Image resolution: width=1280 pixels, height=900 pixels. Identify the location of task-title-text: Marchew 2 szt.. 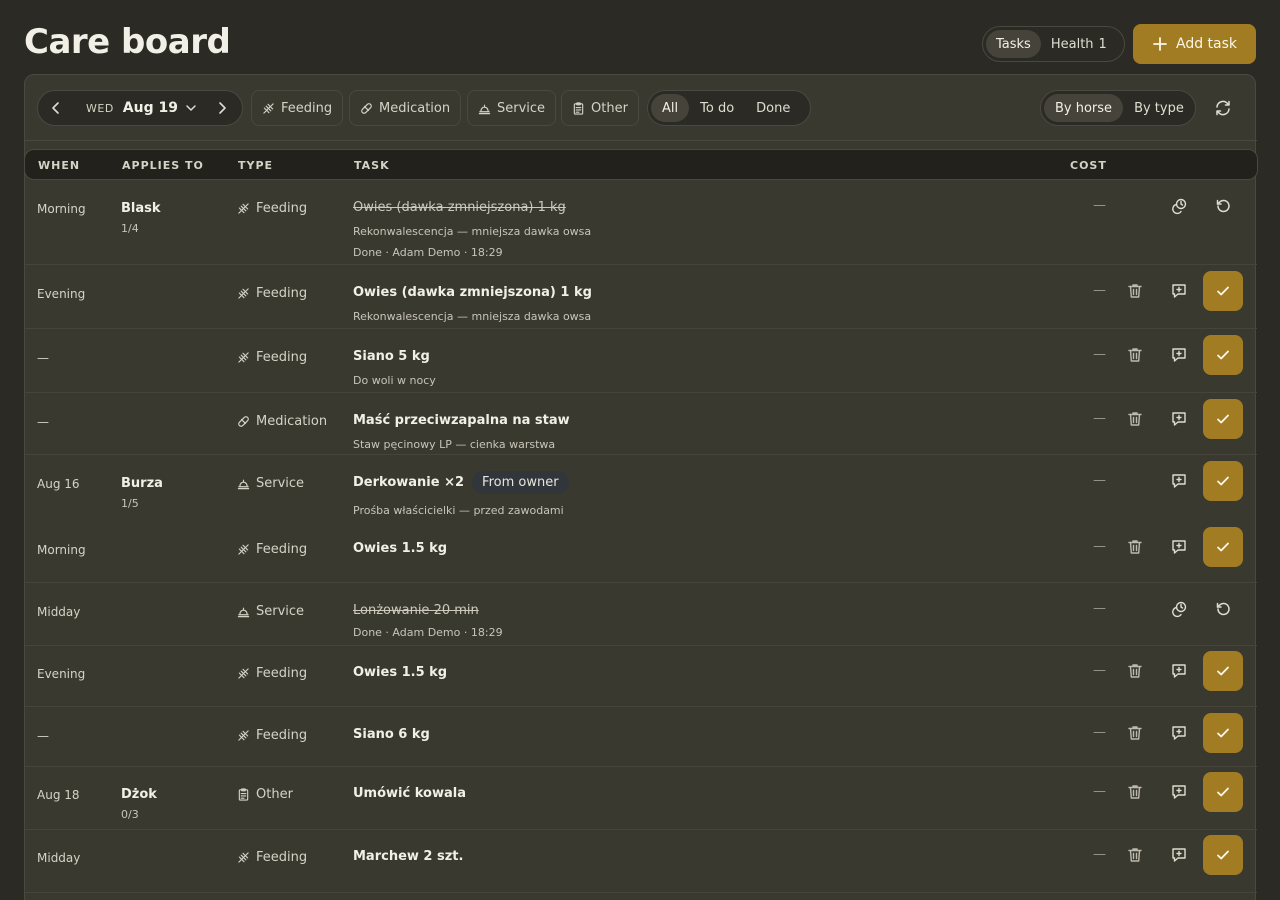
(408, 856).